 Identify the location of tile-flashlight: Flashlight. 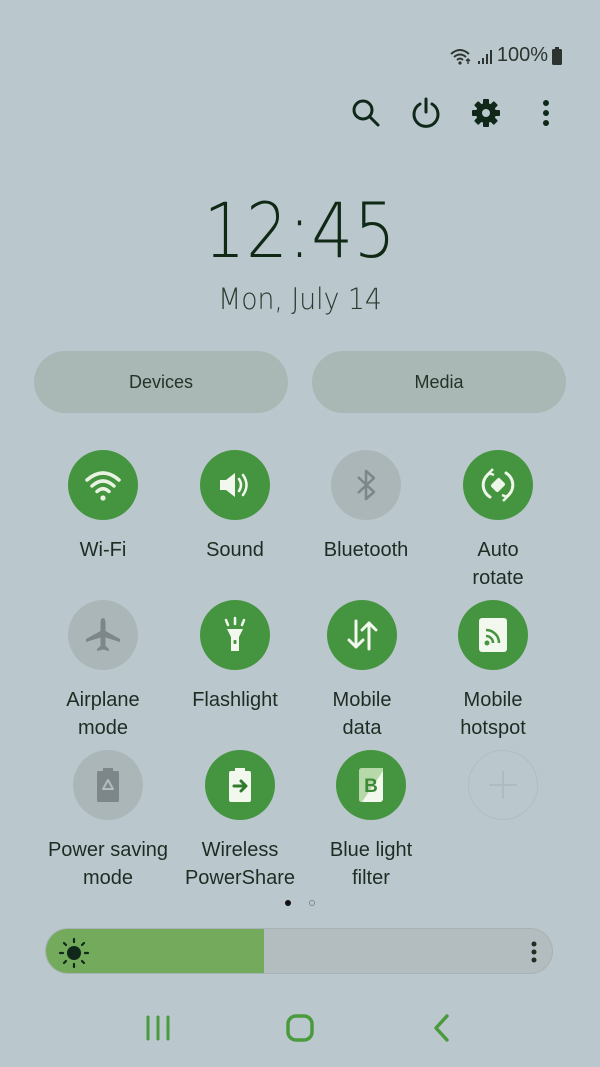
(235, 657).